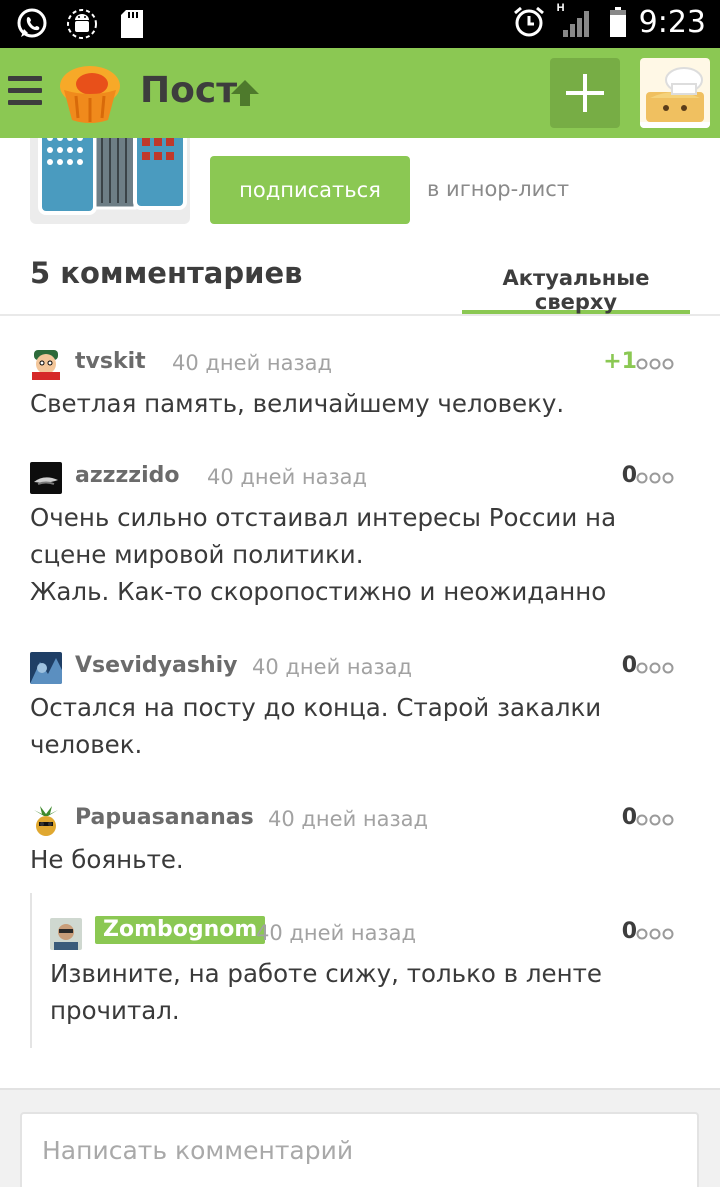 The image size is (720, 1187). What do you see at coordinates (560, 8) in the screenshot?
I see `network-type-label: H` at bounding box center [560, 8].